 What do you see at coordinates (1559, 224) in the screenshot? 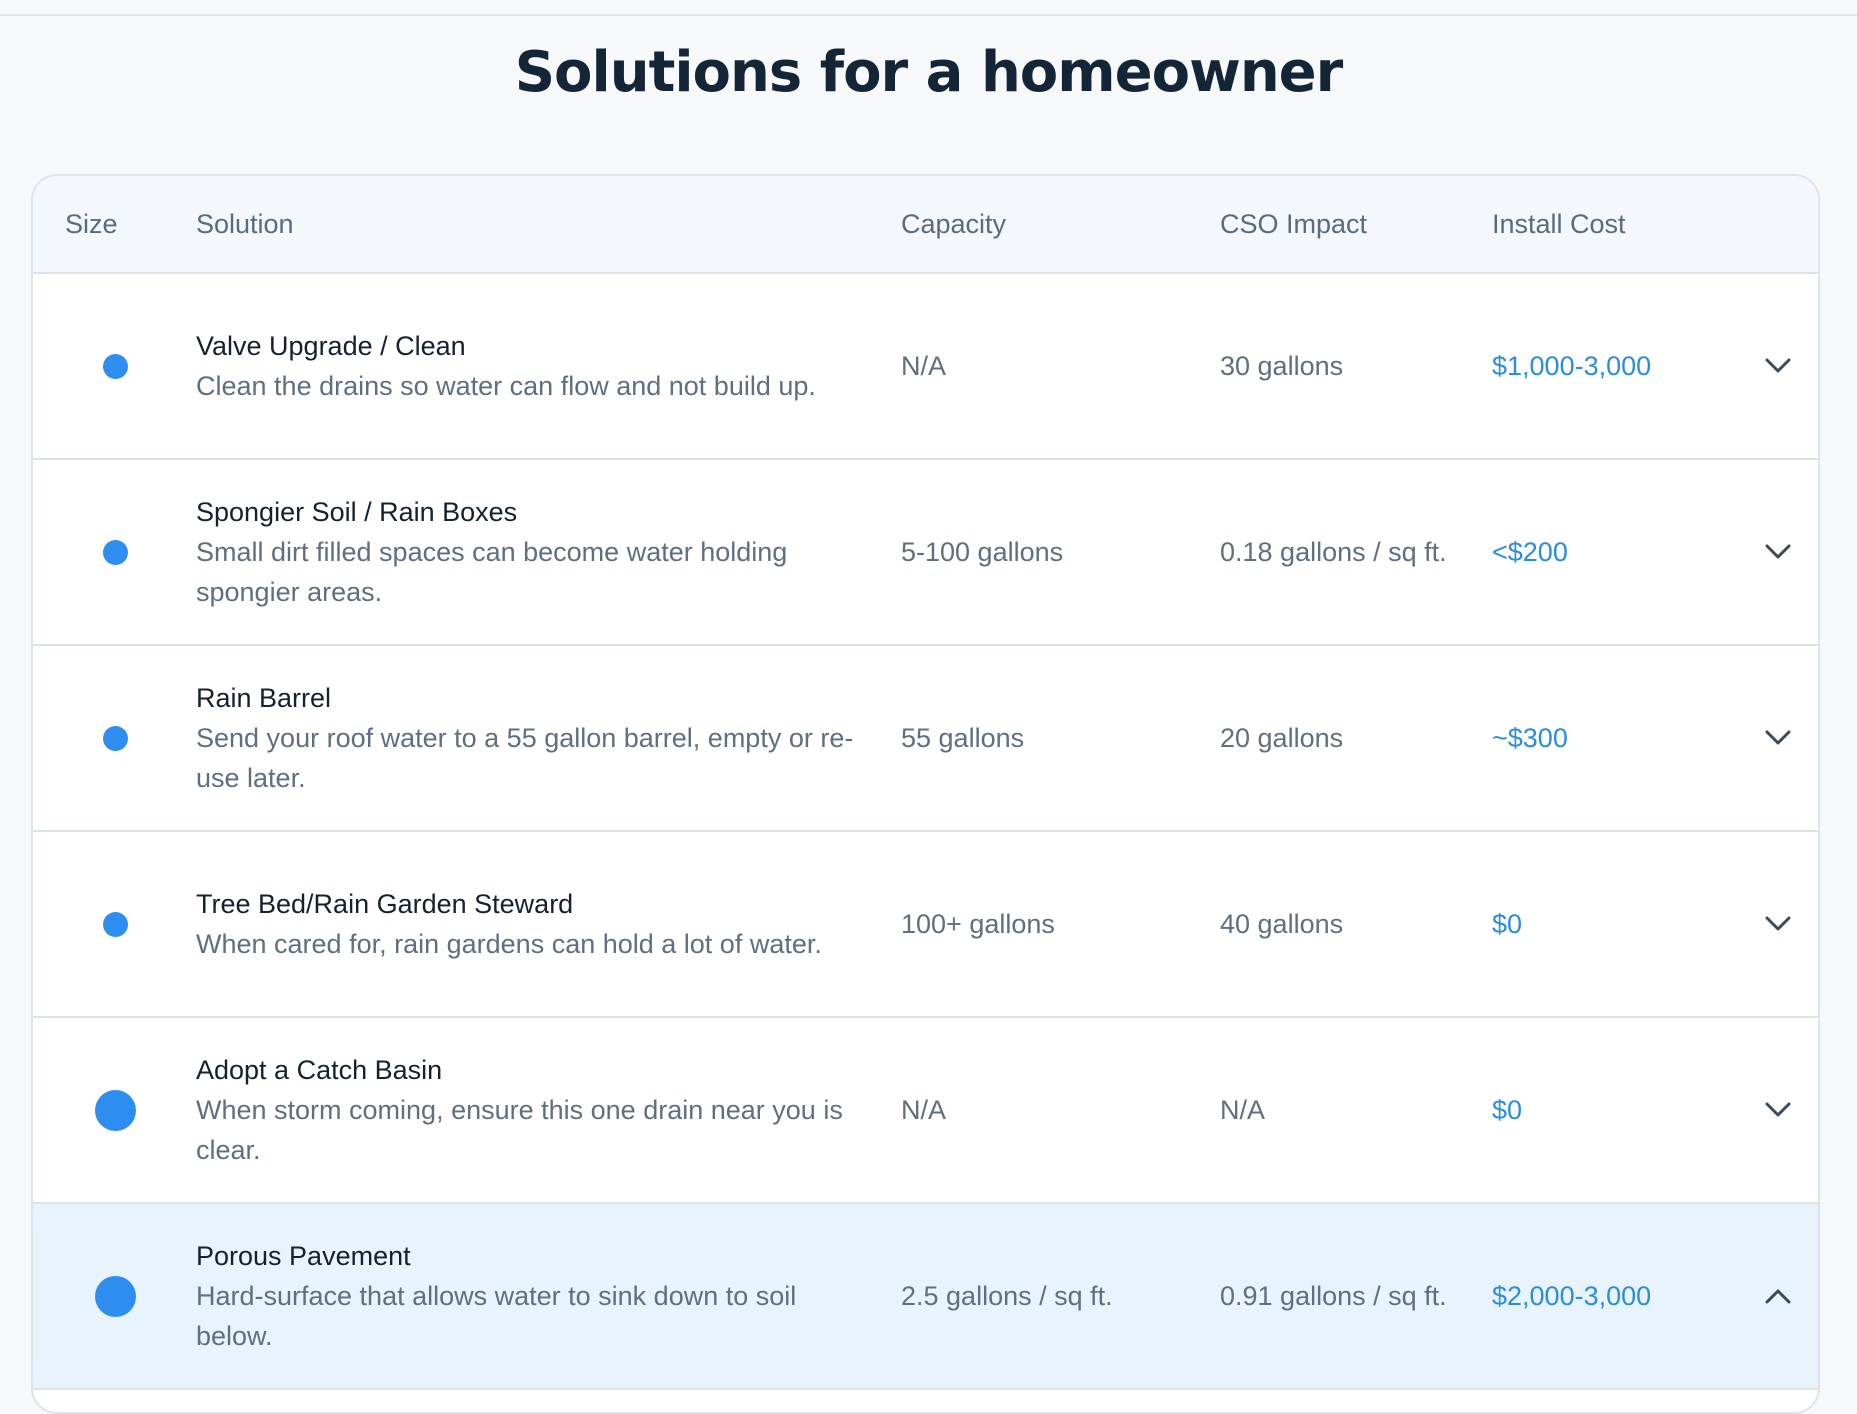
I see `header-install-cost: Install Cost` at bounding box center [1559, 224].